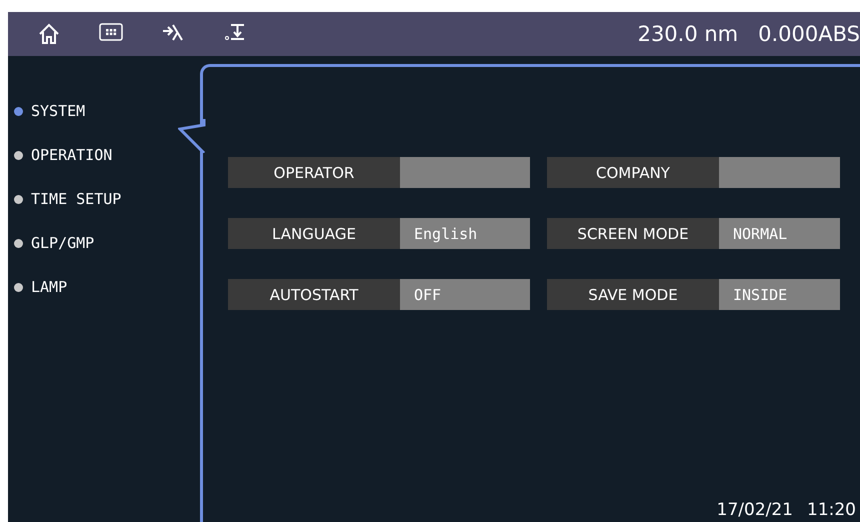 The height and width of the screenshot is (522, 860). What do you see at coordinates (465, 233) in the screenshot?
I see `setting-value-field: English` at bounding box center [465, 233].